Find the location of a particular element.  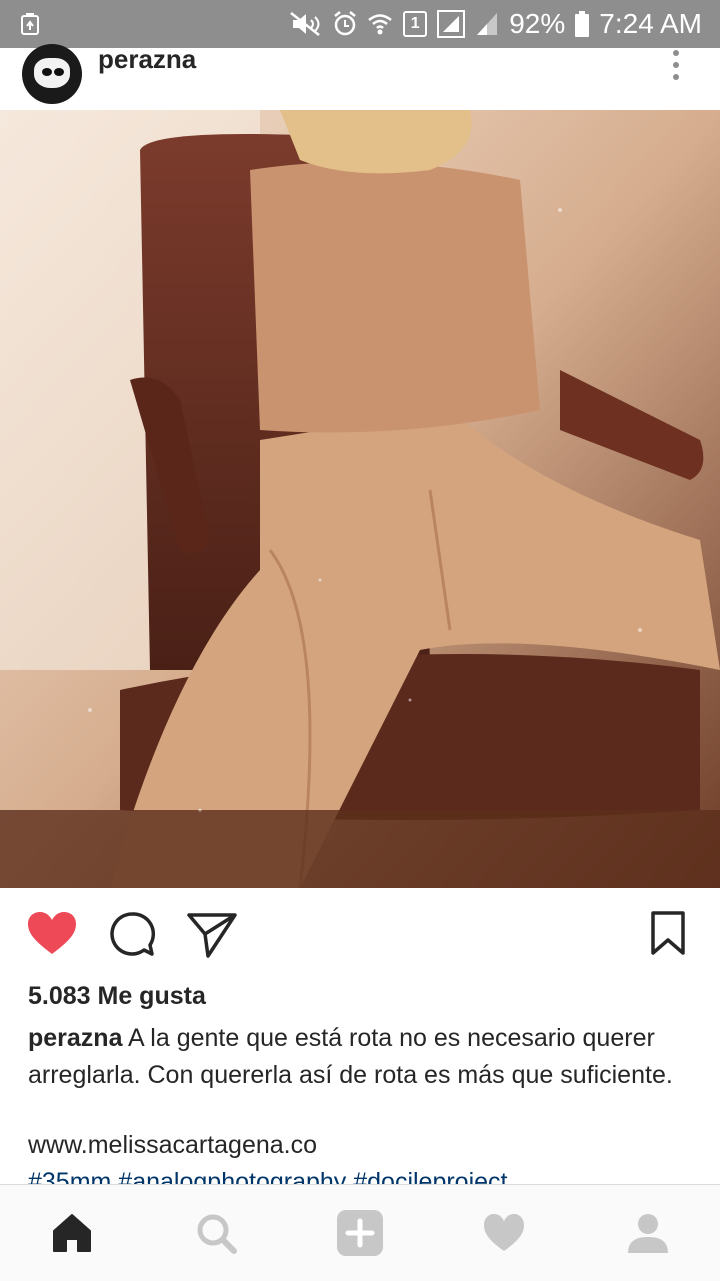

avatar is located at coordinates (52, 74).